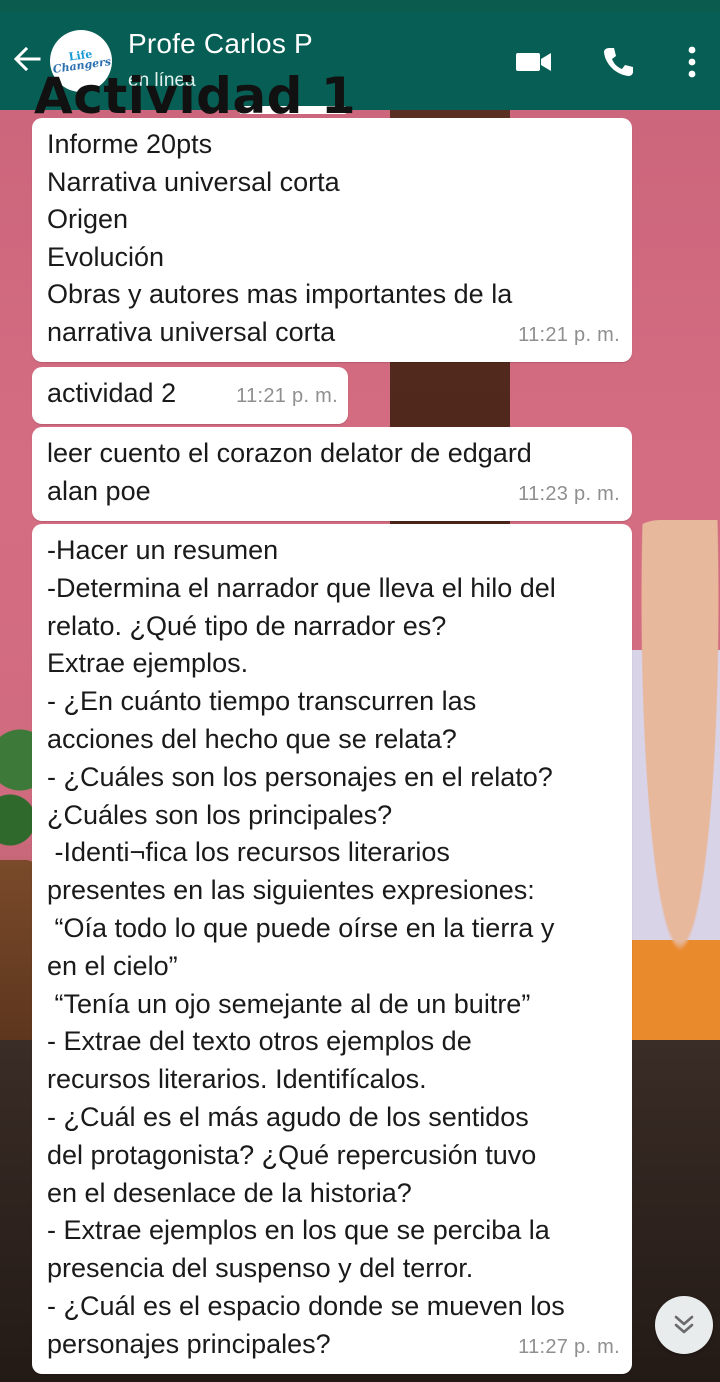 Image resolution: width=720 pixels, height=1382 pixels. I want to click on message-time: 11:23 p. m., so click(569, 494).